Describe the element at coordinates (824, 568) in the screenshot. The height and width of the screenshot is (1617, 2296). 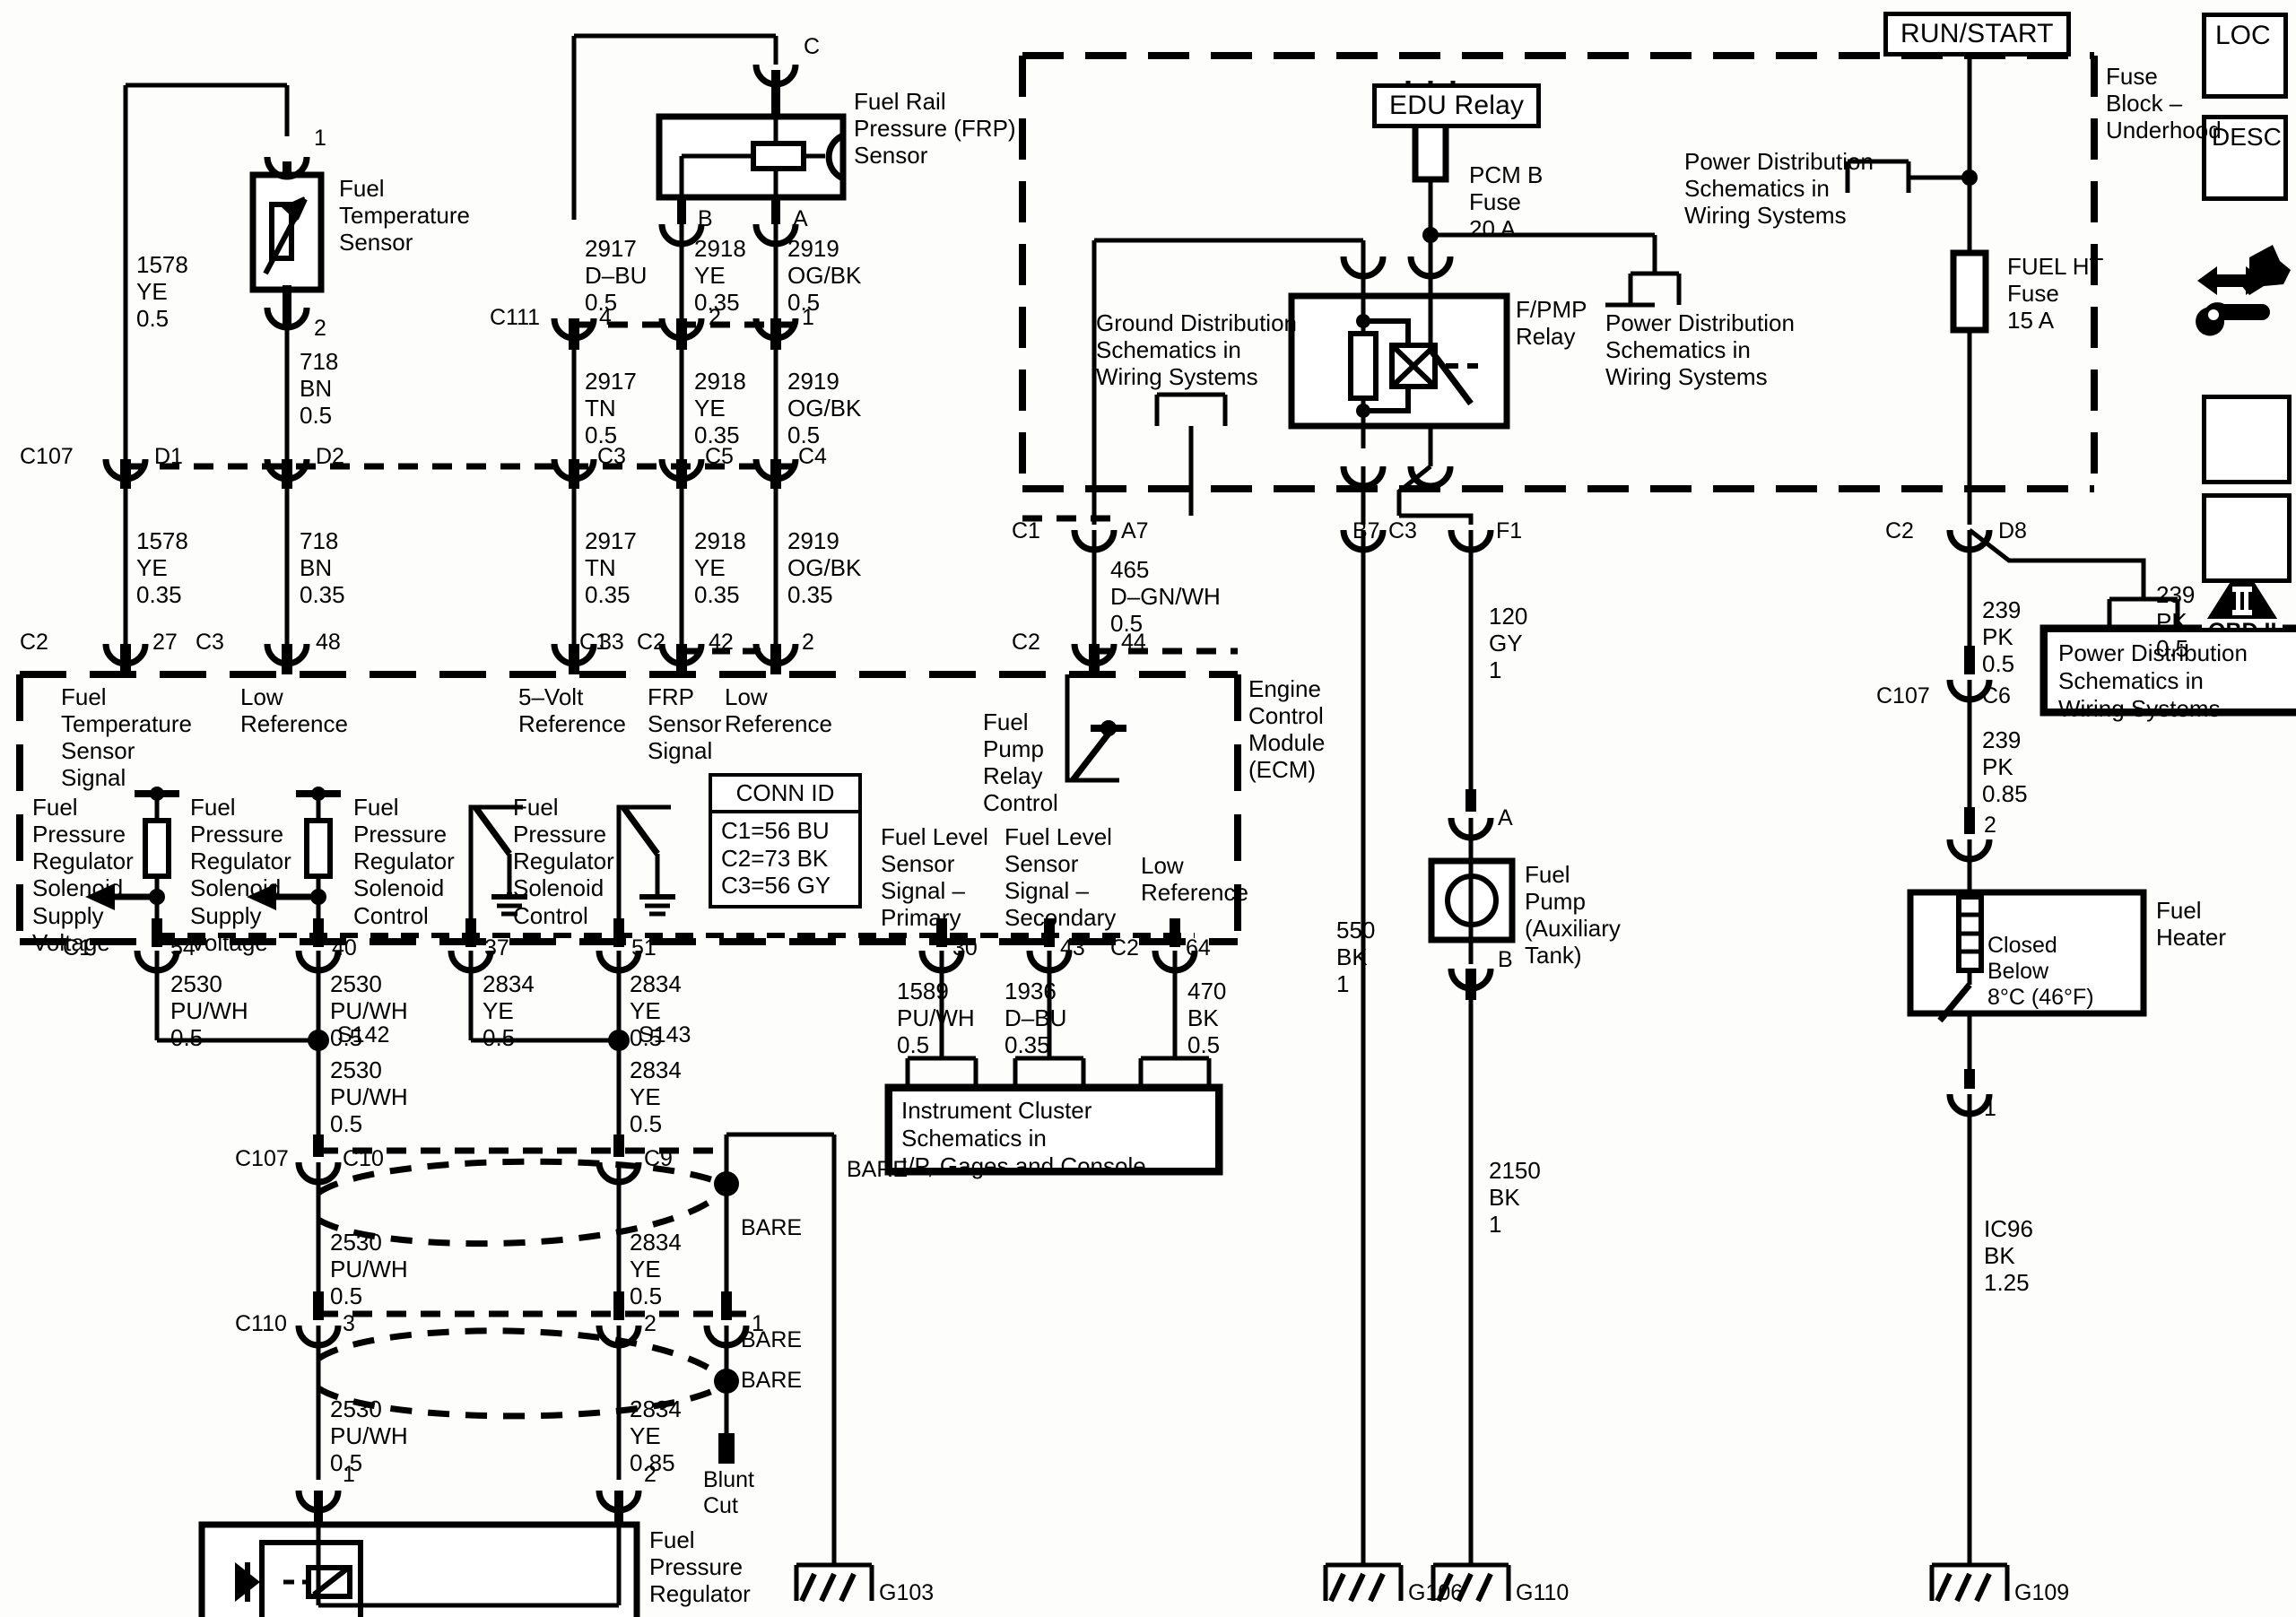
I see `wire-2919-ogbk-035: 2919 OG/BK 0.35` at that location.